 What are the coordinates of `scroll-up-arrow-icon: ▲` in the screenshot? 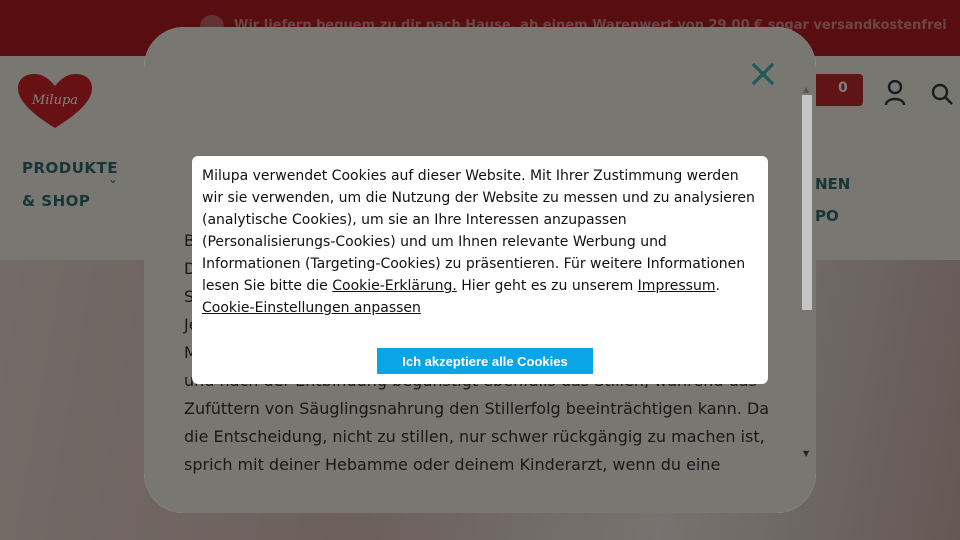 It's located at (806, 89).